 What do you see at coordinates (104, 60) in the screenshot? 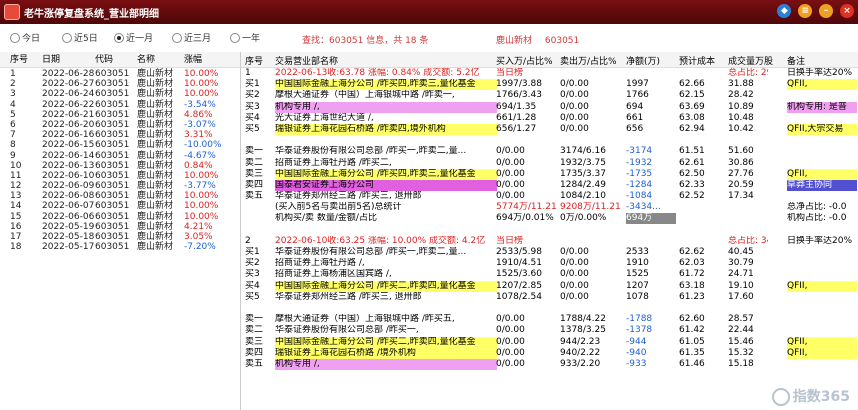
I see `col-code: 代码` at bounding box center [104, 60].